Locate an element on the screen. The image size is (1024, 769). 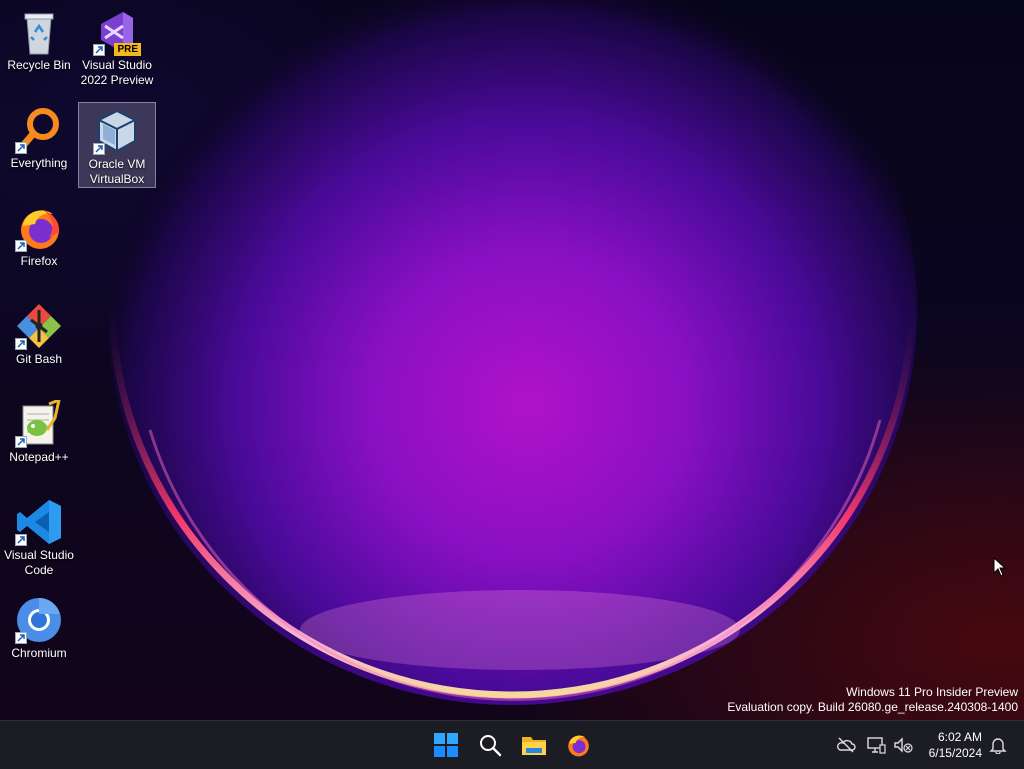
taskbar: 6:02 AM 6/15/2024 is located at coordinates (512, 744).